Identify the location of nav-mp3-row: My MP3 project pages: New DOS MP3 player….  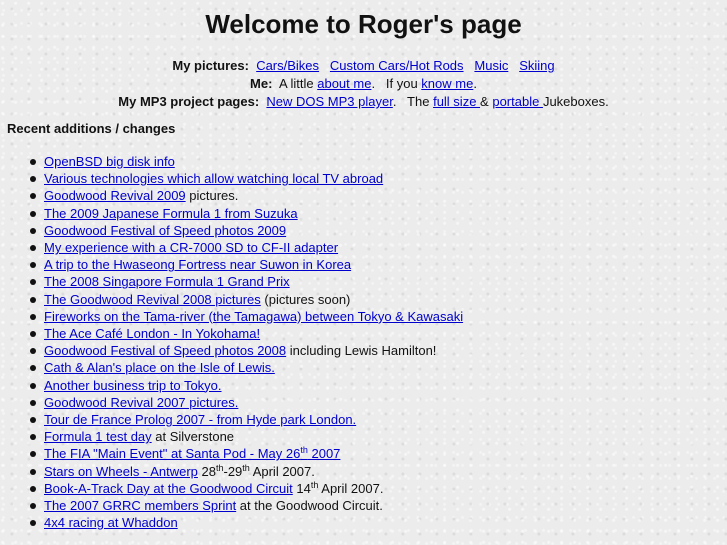
(363, 102).